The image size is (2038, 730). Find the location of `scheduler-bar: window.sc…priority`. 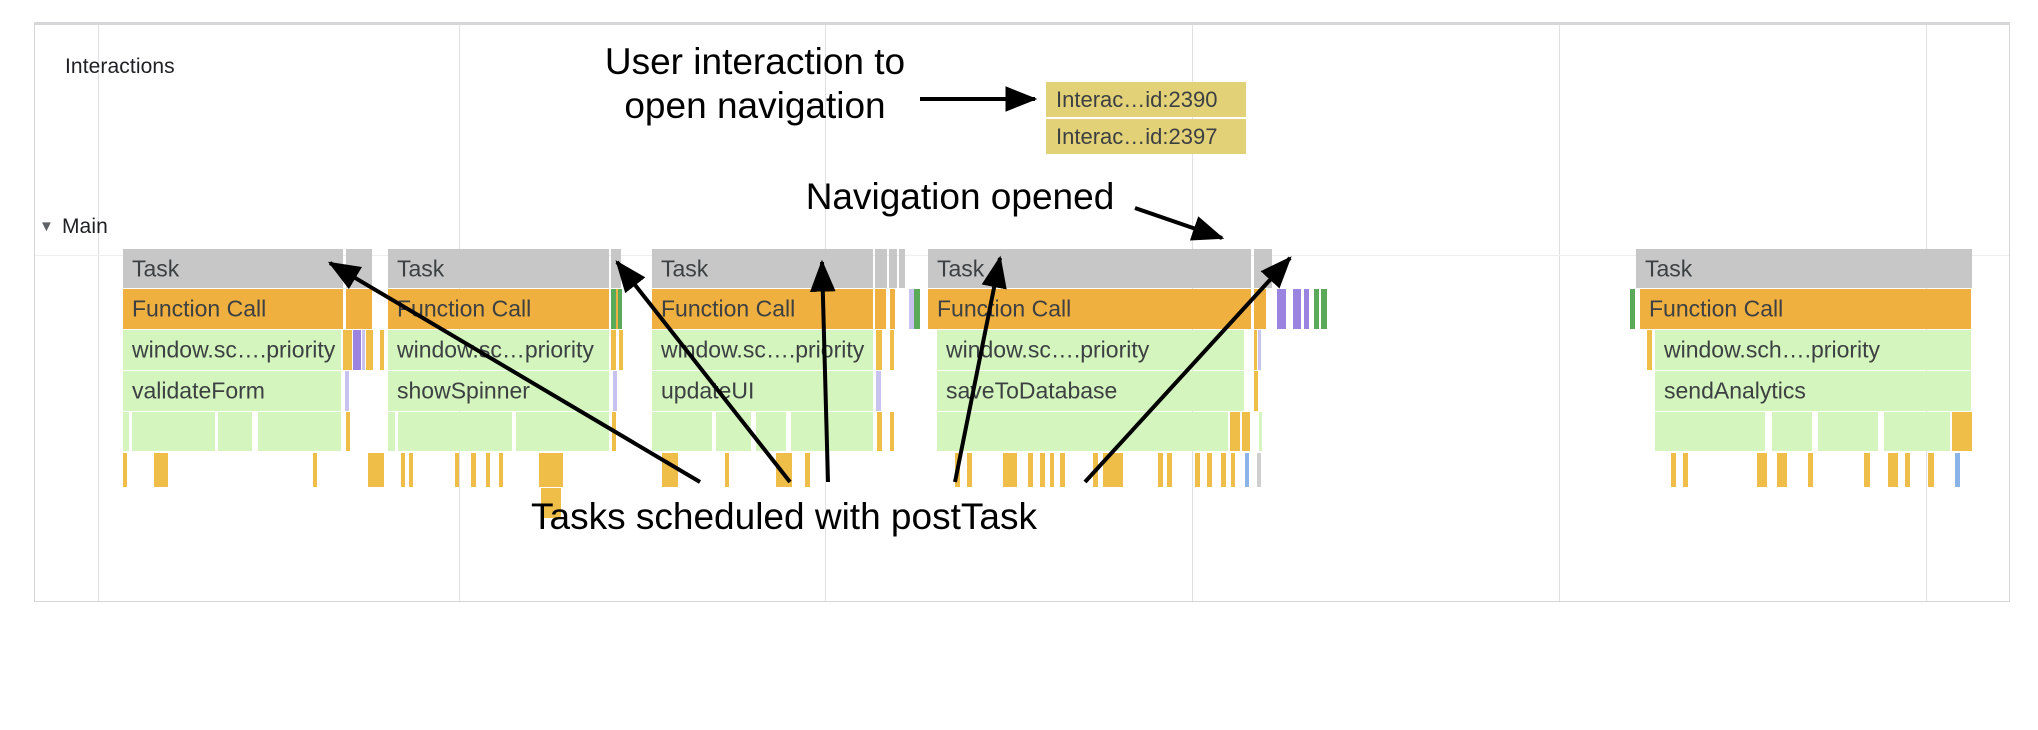

scheduler-bar: window.sc…priority is located at coordinates (498, 350).